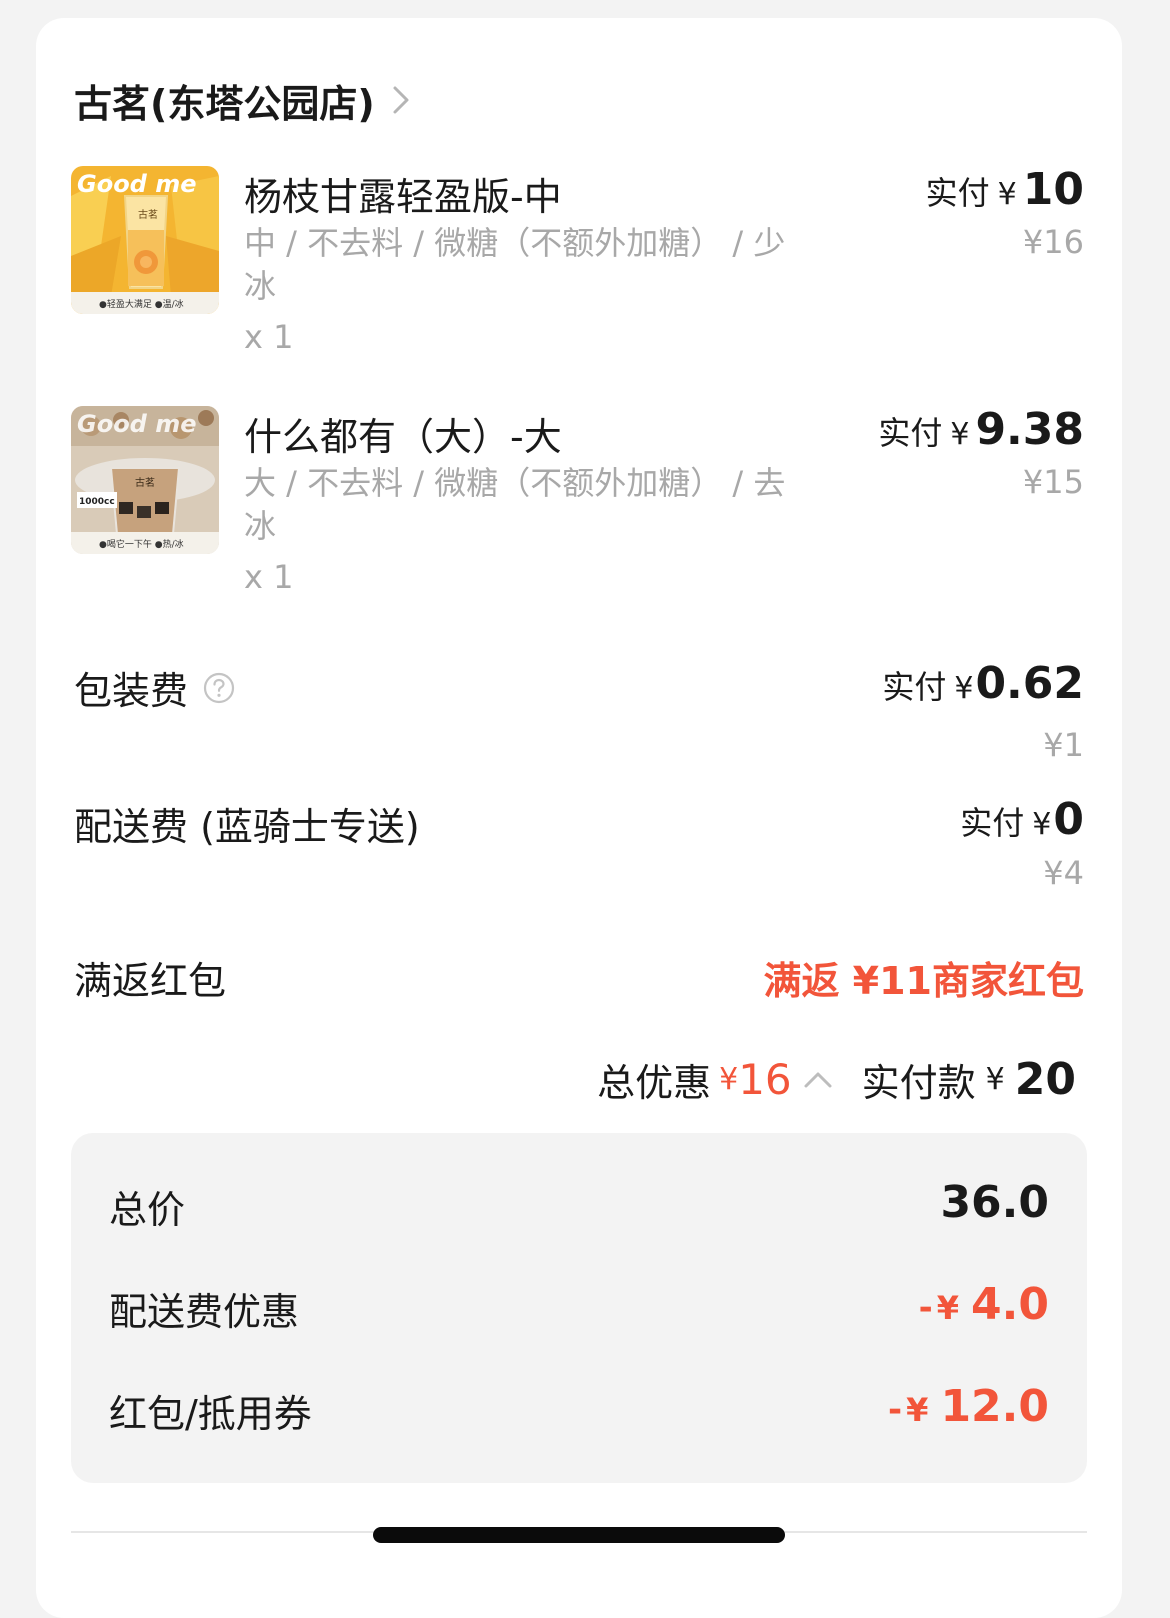  What do you see at coordinates (401, 100) in the screenshot?
I see `chevron-right-icon` at bounding box center [401, 100].